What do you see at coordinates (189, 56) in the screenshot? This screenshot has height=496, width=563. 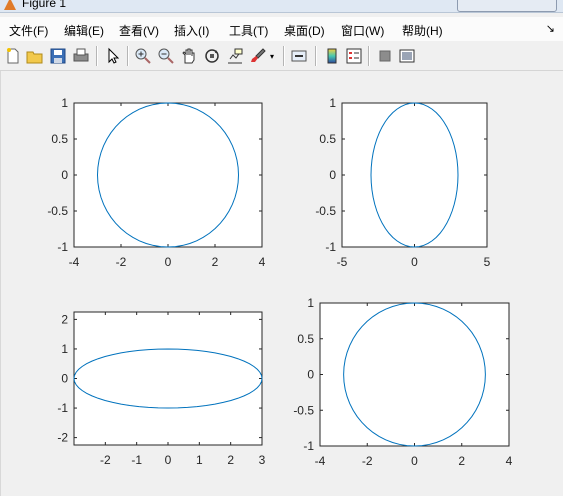 I see `pan-icon` at bounding box center [189, 56].